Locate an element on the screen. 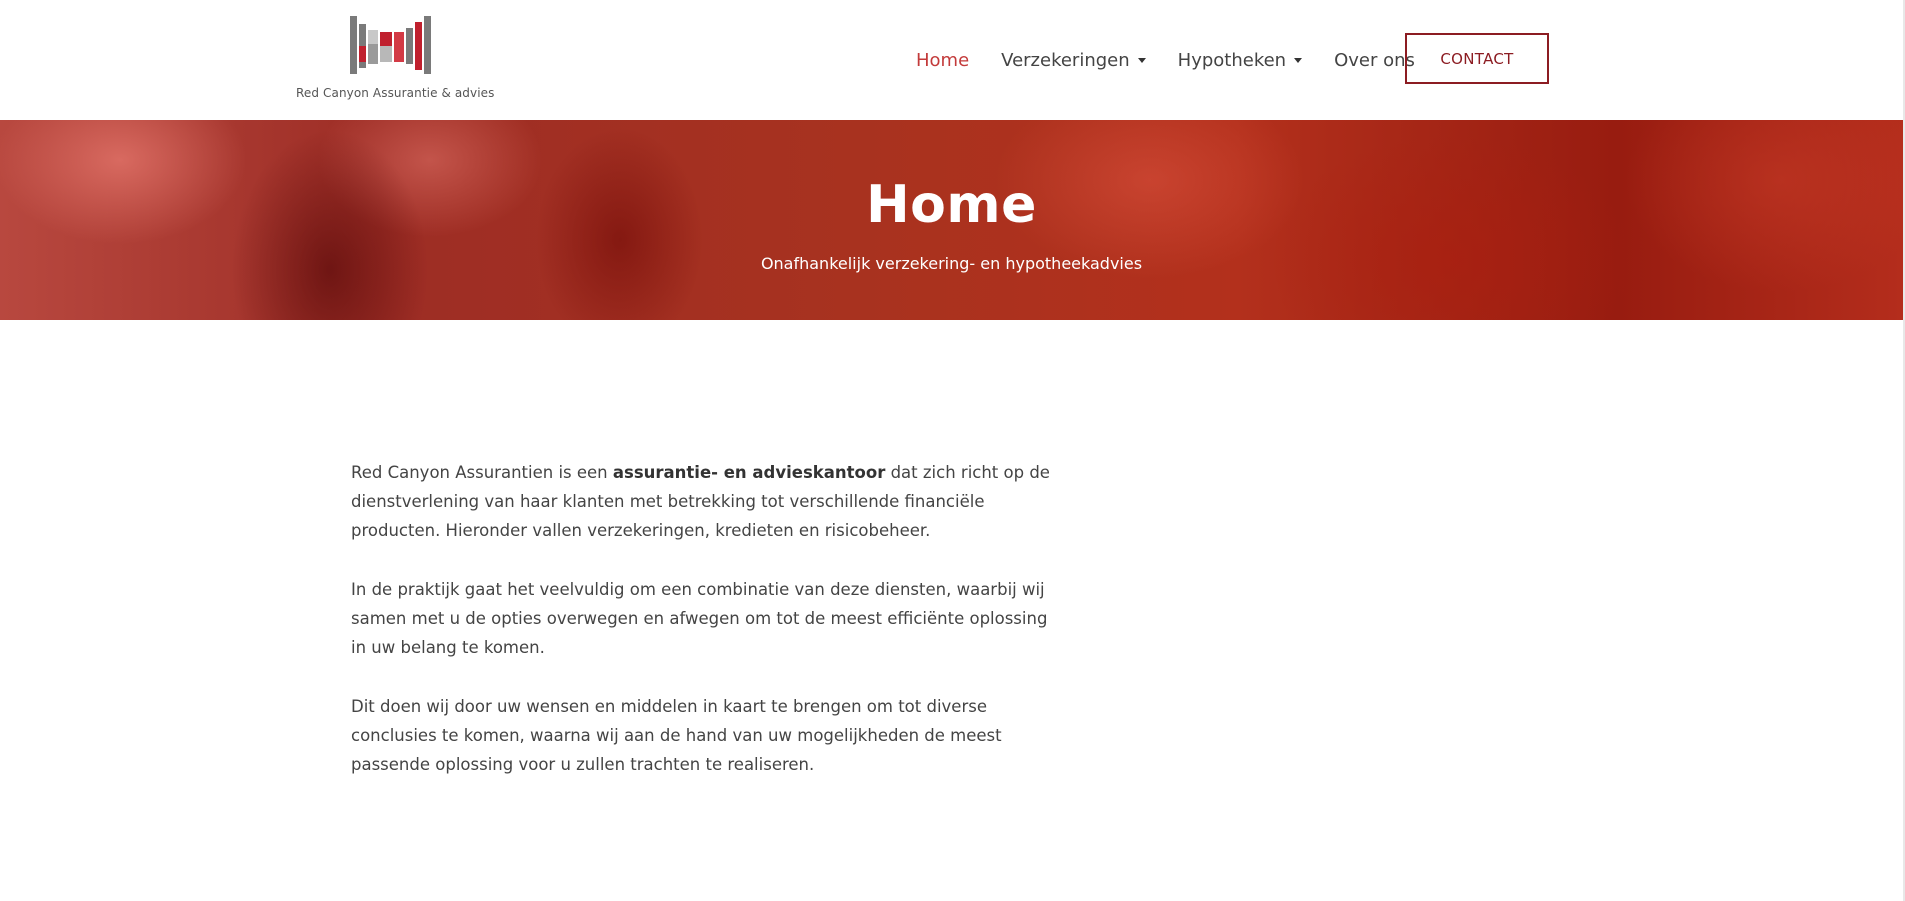 This screenshot has width=1905, height=901. nav-item-label: Verzekeringen is located at coordinates (1065, 60).